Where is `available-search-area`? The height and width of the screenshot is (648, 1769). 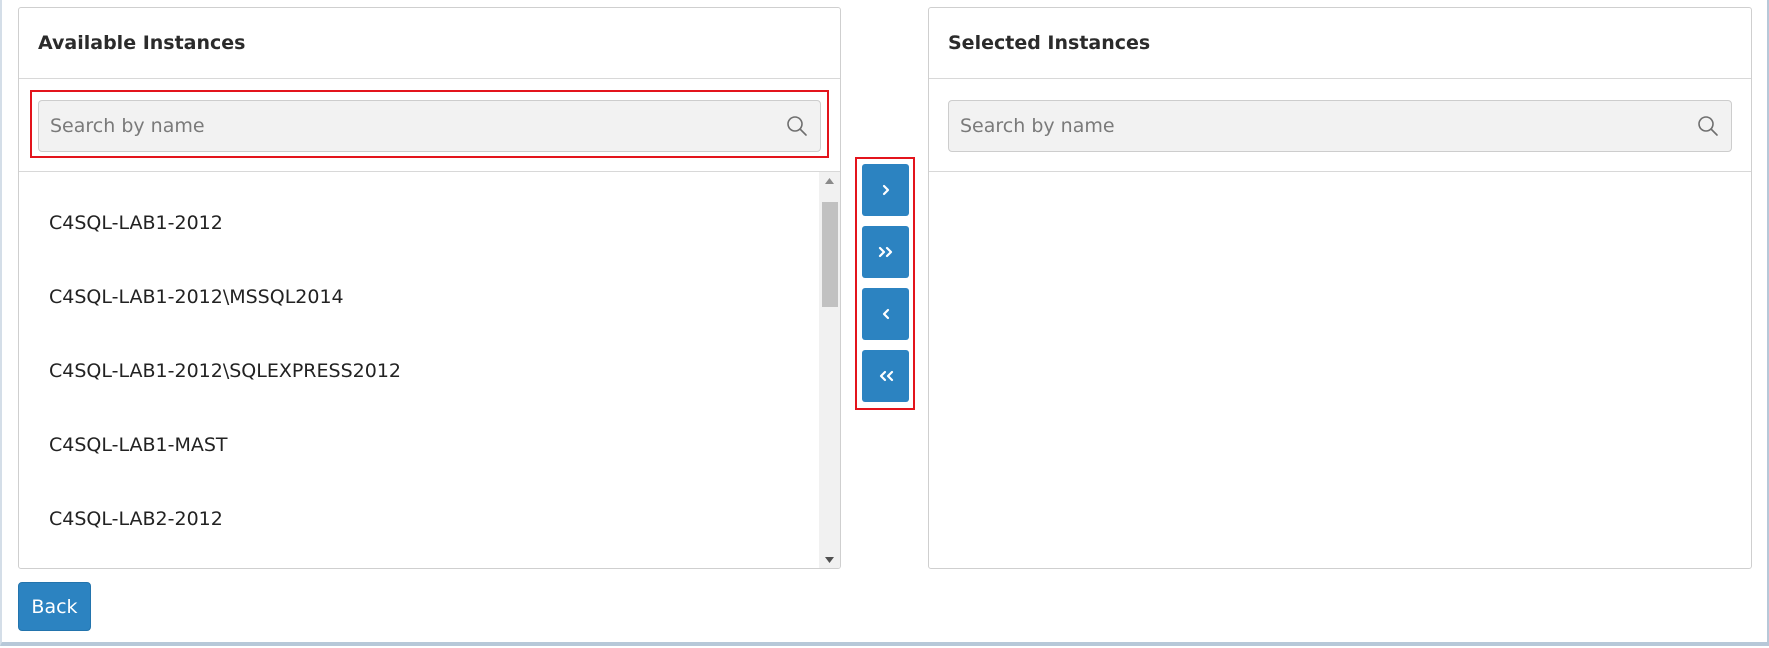
available-search-area is located at coordinates (429, 125).